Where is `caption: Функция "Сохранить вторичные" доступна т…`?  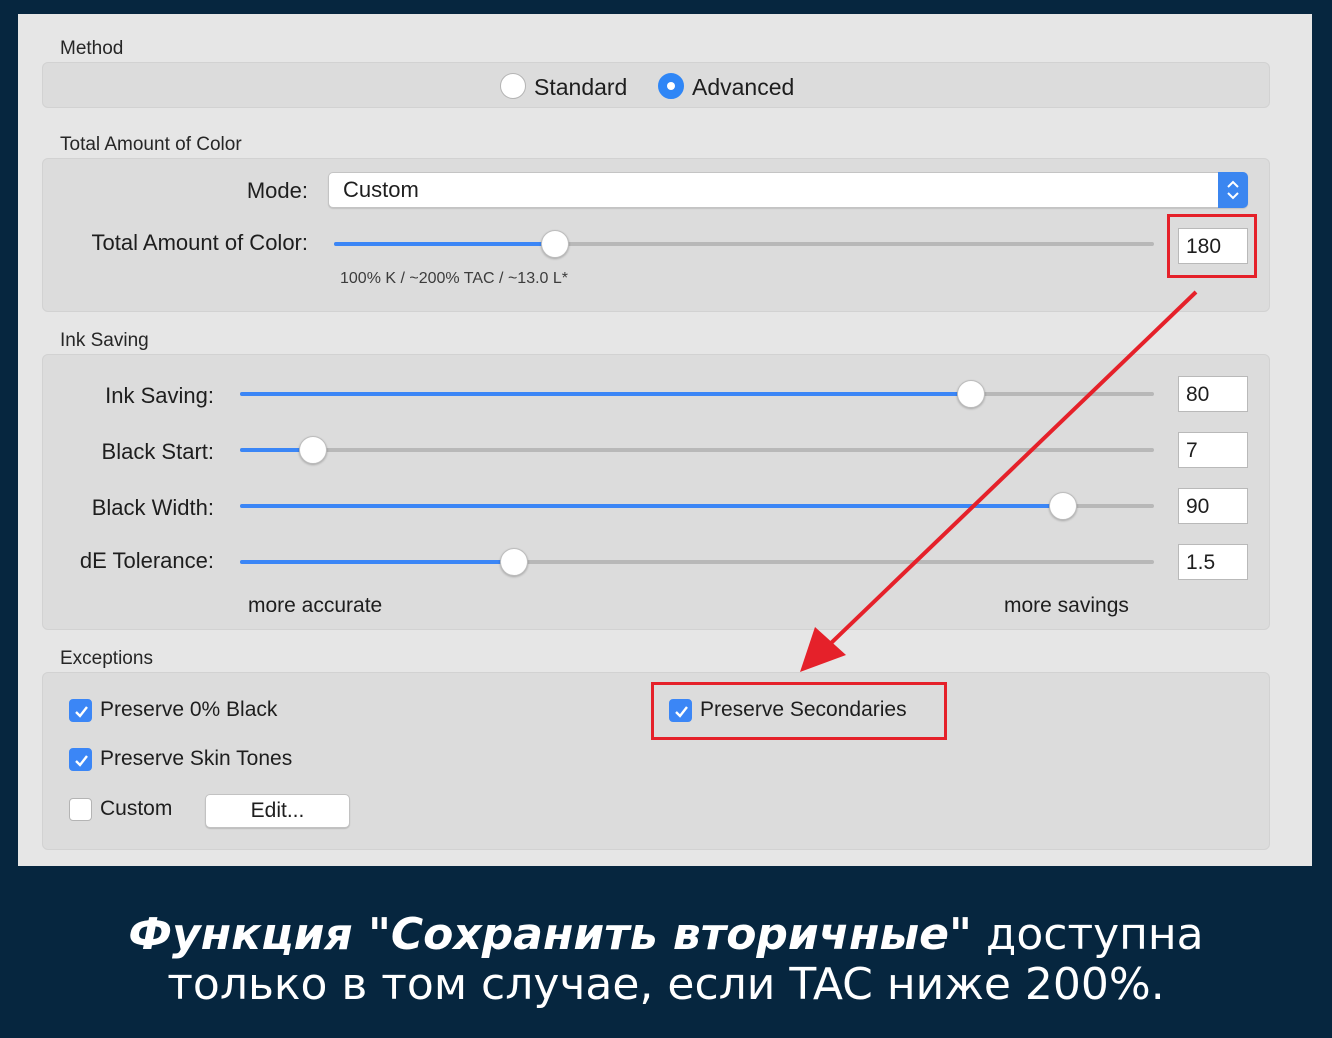
caption: Функция "Сохранить вторичные" доступна т… is located at coordinates (666, 960).